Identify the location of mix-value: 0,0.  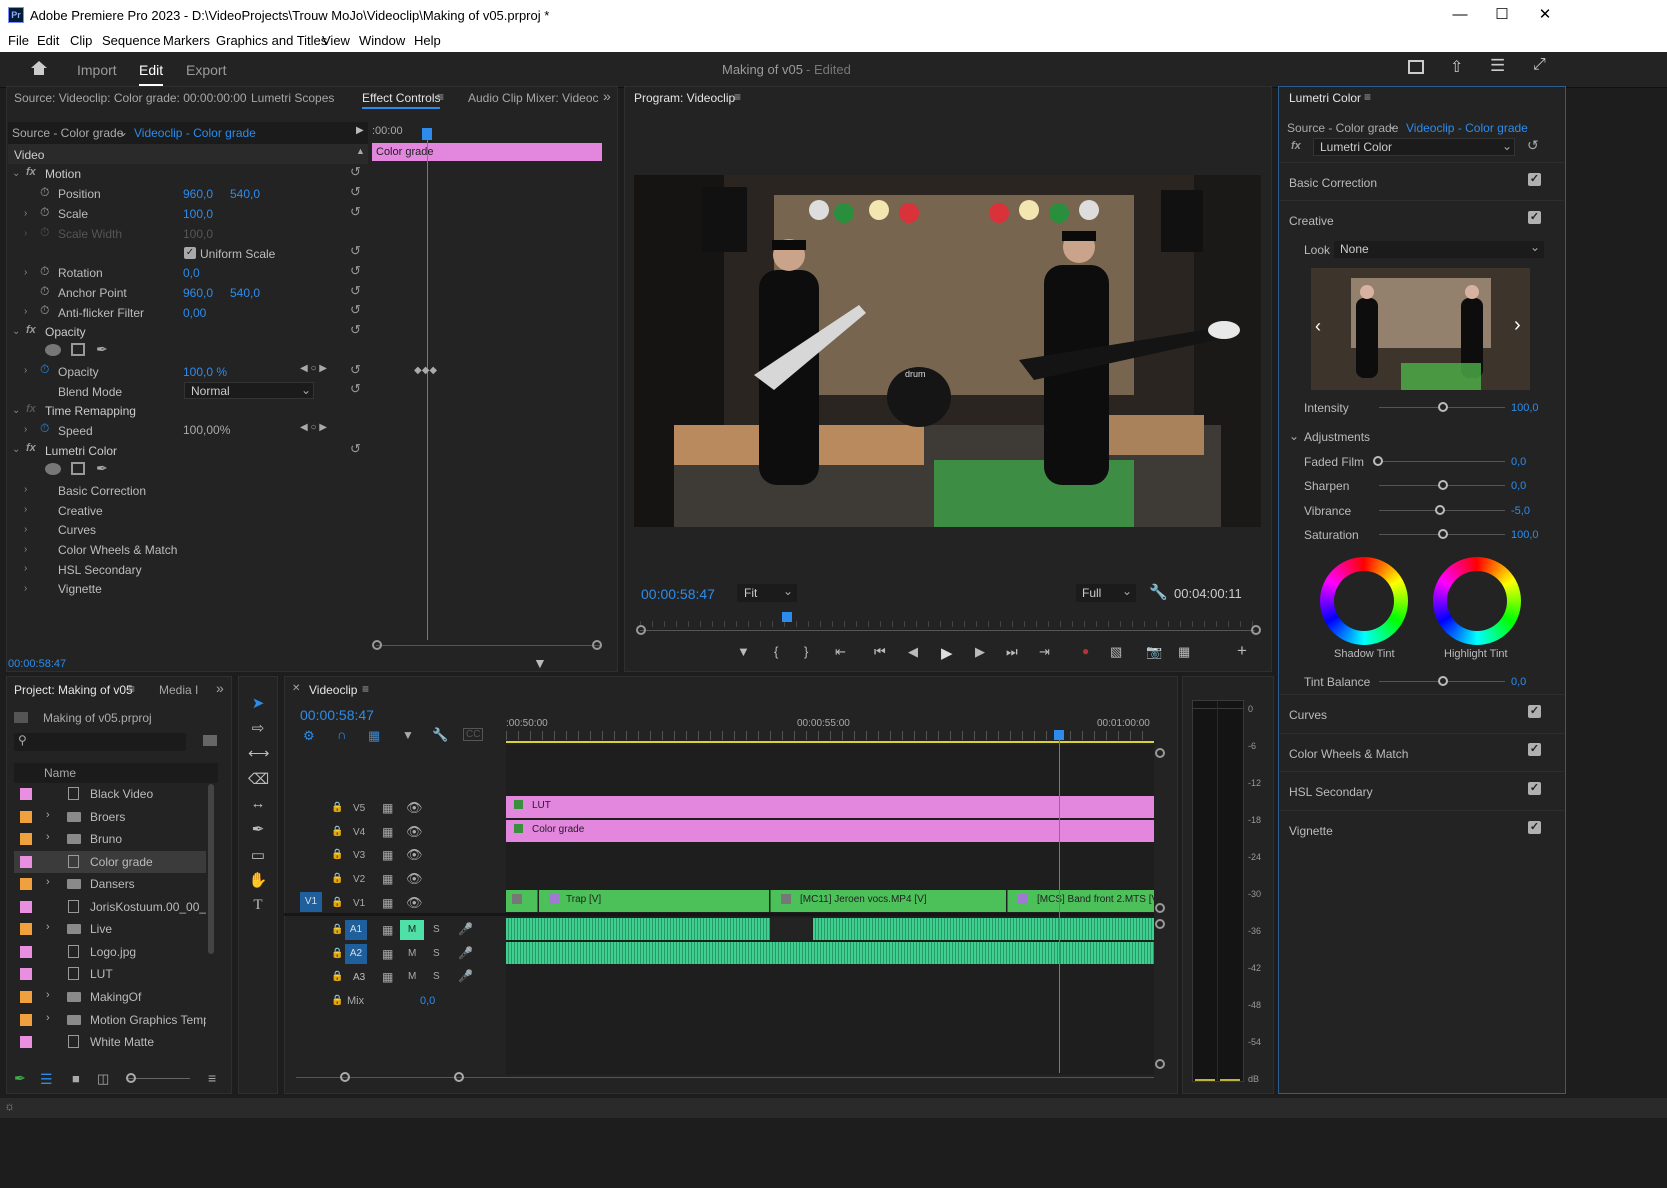
(427, 1001).